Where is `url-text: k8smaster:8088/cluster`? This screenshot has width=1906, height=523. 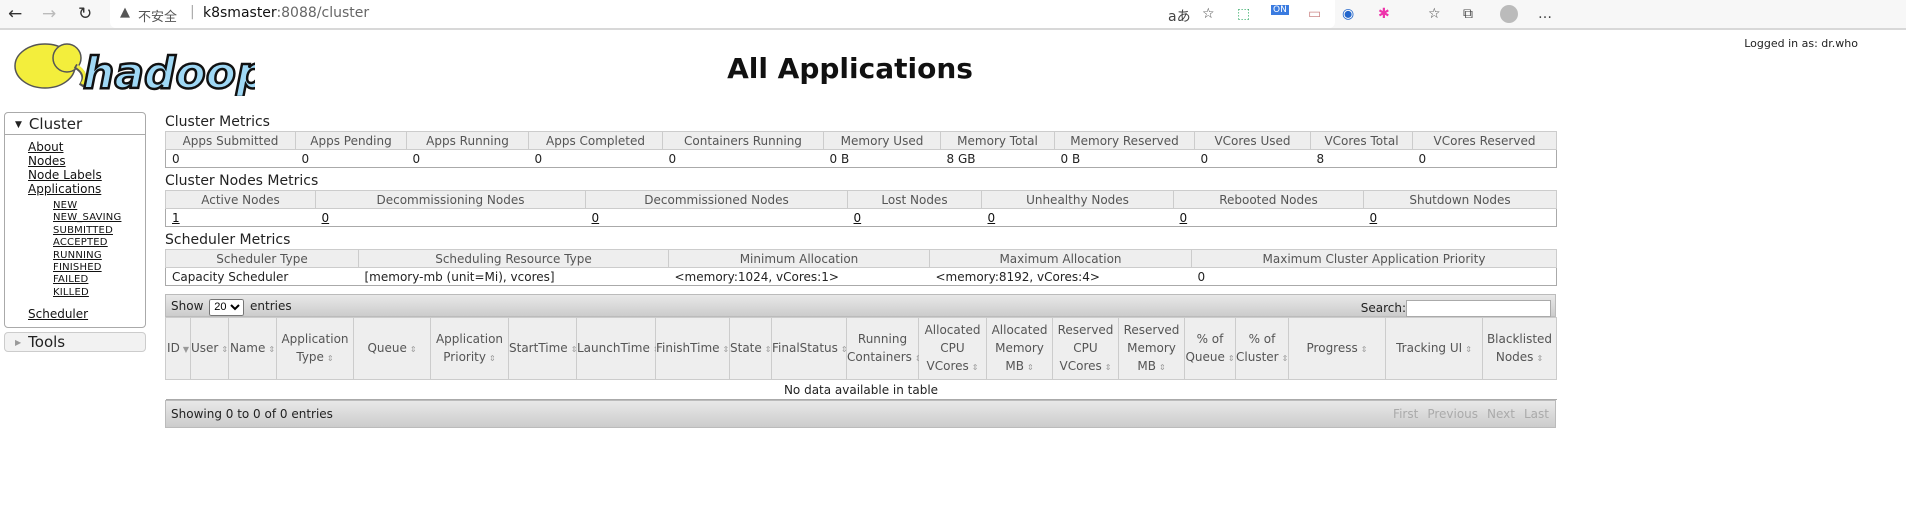 url-text: k8smaster:8088/cluster is located at coordinates (286, 13).